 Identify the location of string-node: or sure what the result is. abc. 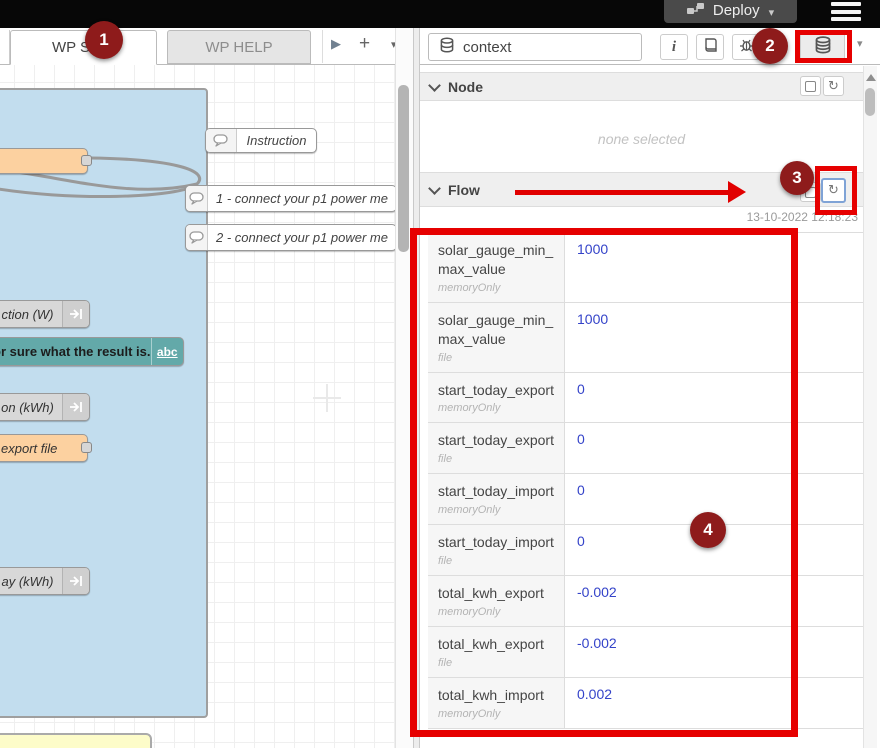
(92, 351).